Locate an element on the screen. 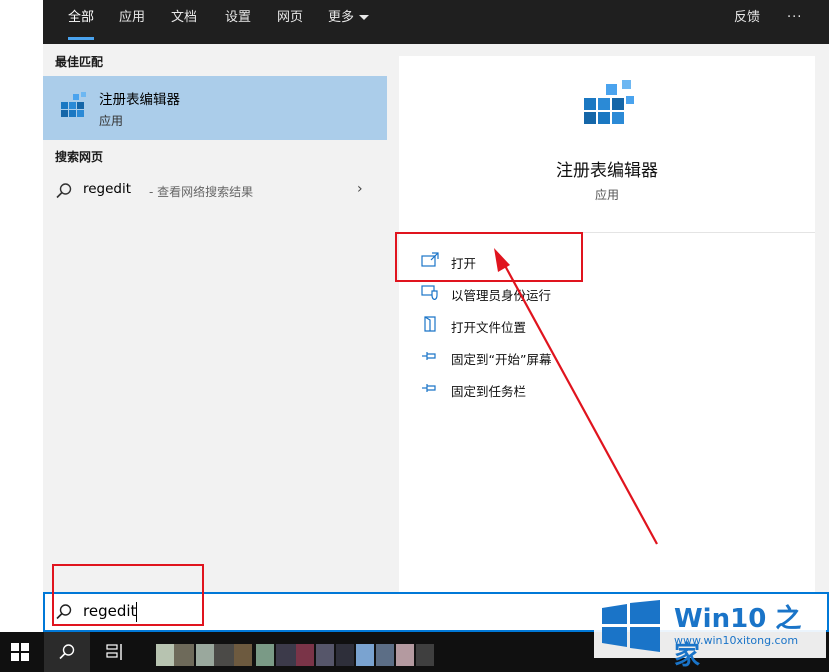 The width and height of the screenshot is (829, 672). annotation-arrow is located at coordinates (576, 396).